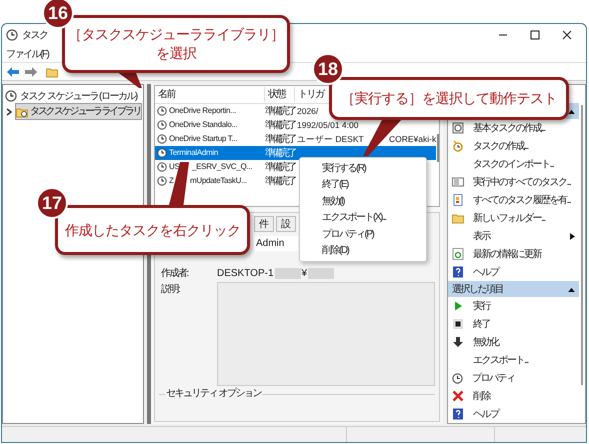 Image resolution: width=589 pixels, height=444 pixels. I want to click on menu-item: プロパティ(P), so click(363, 234).